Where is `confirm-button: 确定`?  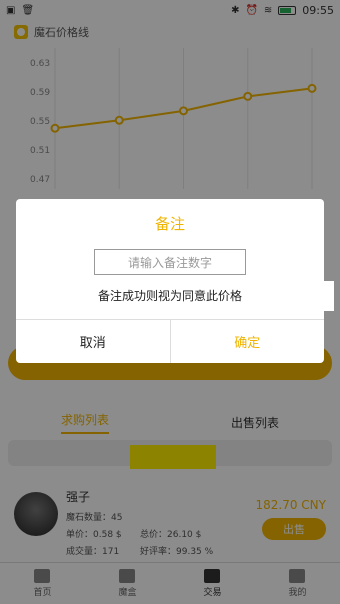 confirm-button: 确定 is located at coordinates (248, 341).